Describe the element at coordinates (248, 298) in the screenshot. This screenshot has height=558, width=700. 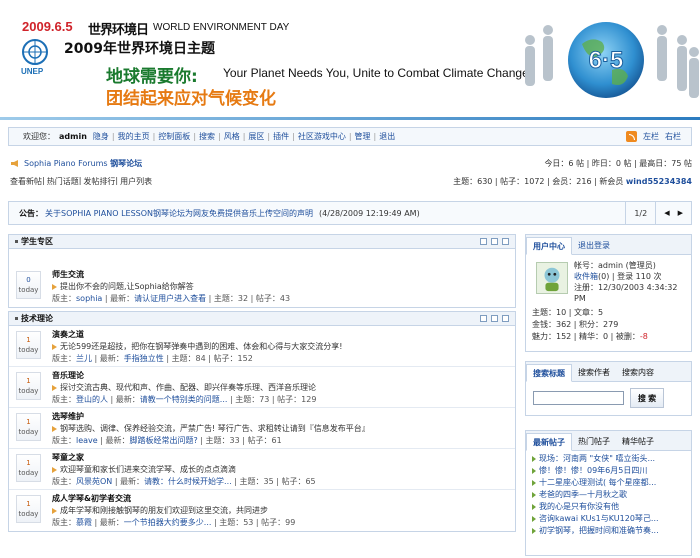
I see `meta-counts: | 主题：32 | 帖子：43` at that location.